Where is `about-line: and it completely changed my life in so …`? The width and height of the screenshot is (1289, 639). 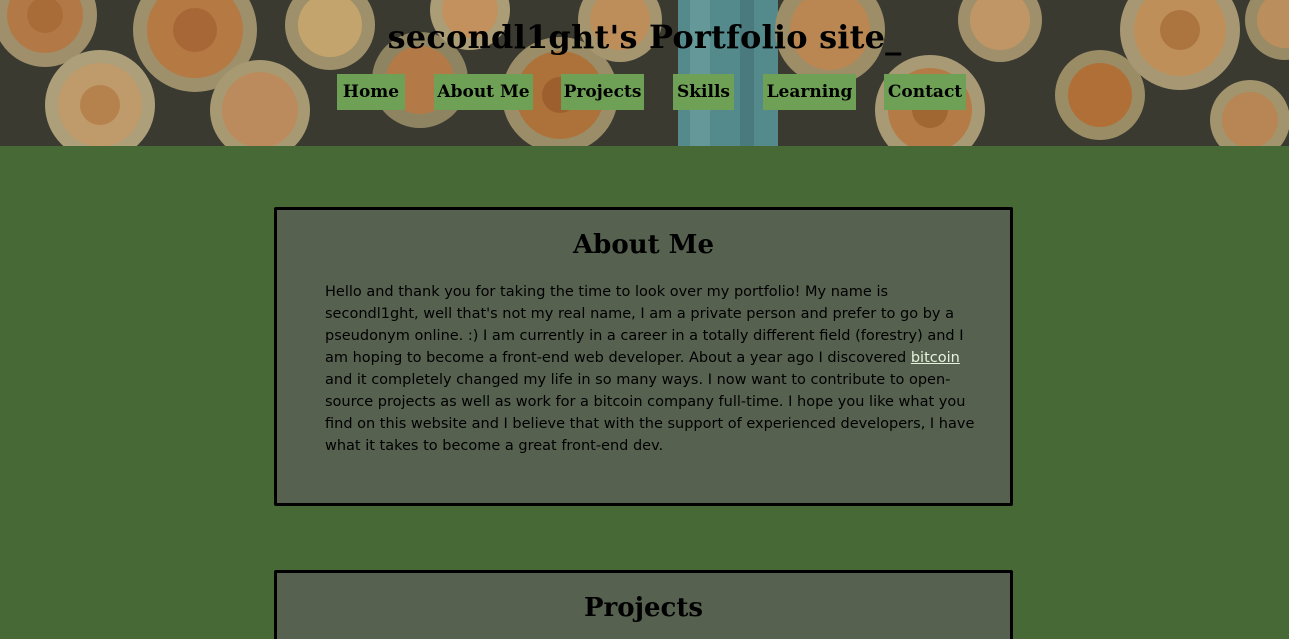 about-line: and it completely changed my life in so … is located at coordinates (638, 380).